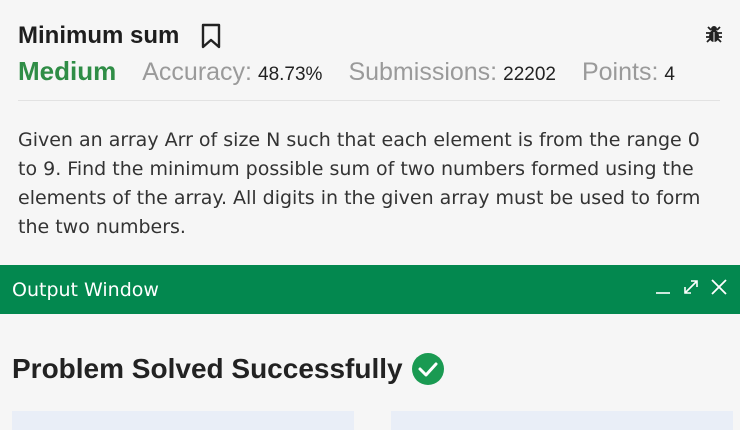 The width and height of the screenshot is (740, 430). What do you see at coordinates (211, 36) in the screenshot?
I see `bookmark-icon` at bounding box center [211, 36].